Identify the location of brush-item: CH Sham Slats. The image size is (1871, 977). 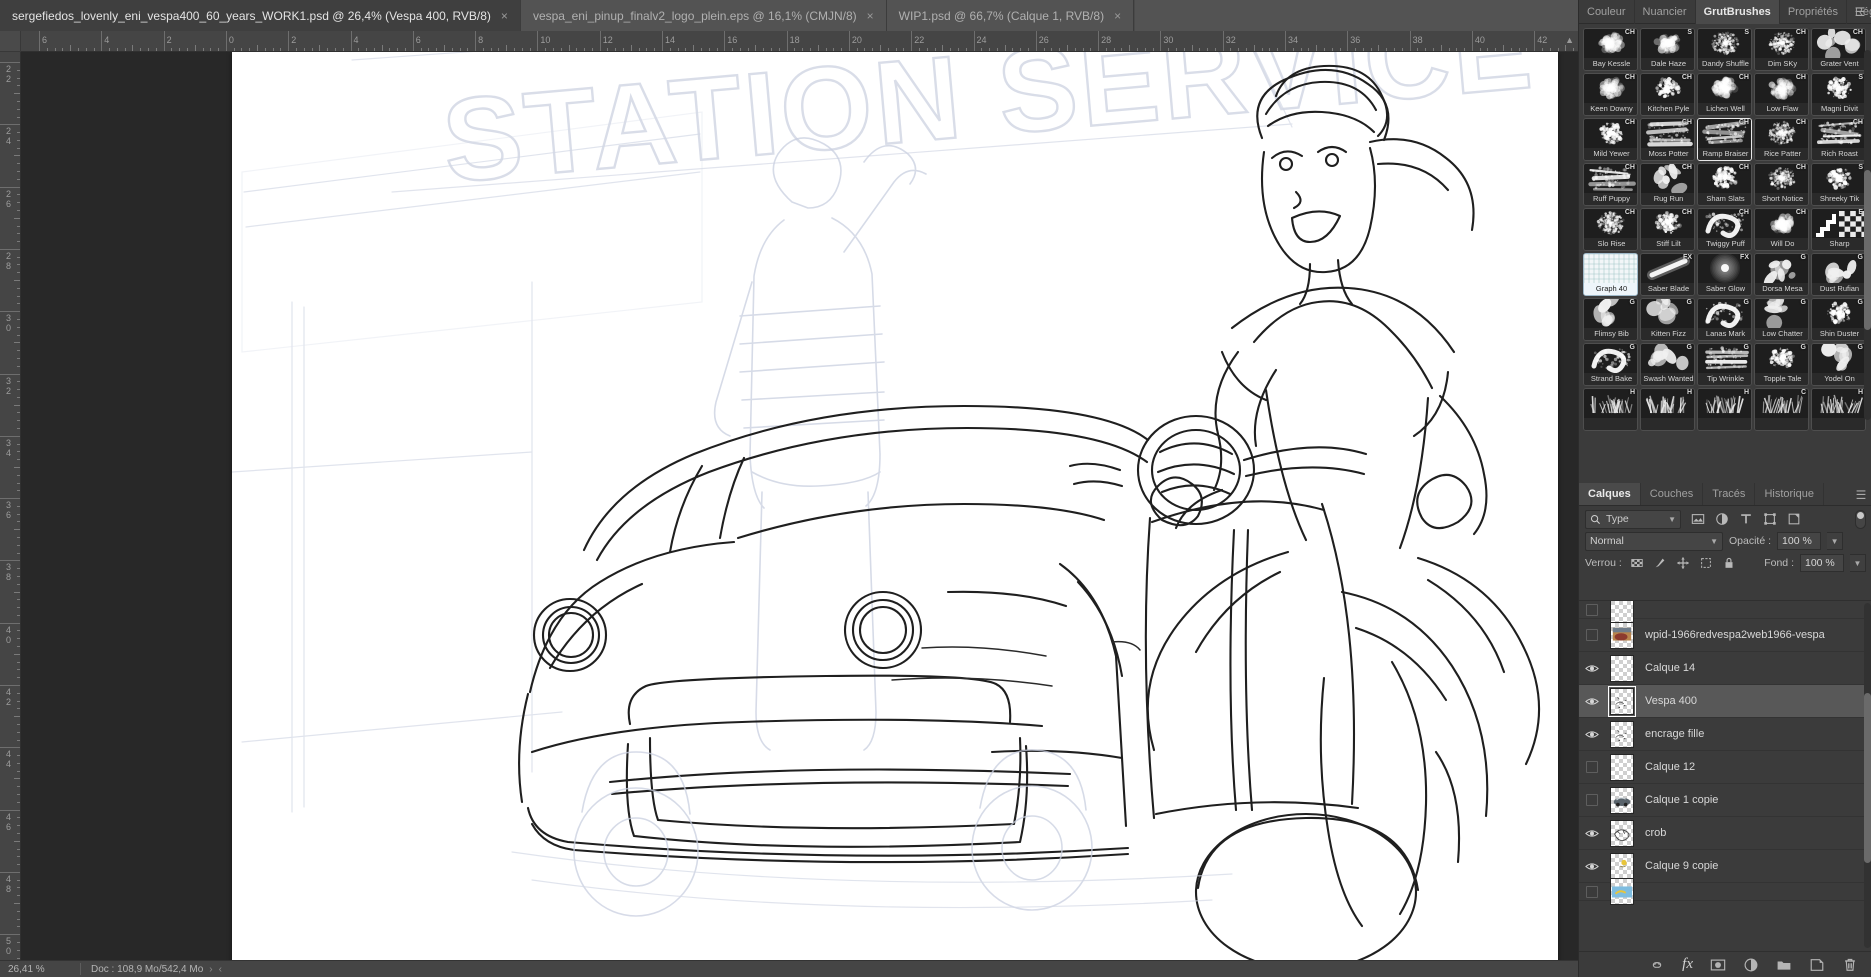
(1724, 184).